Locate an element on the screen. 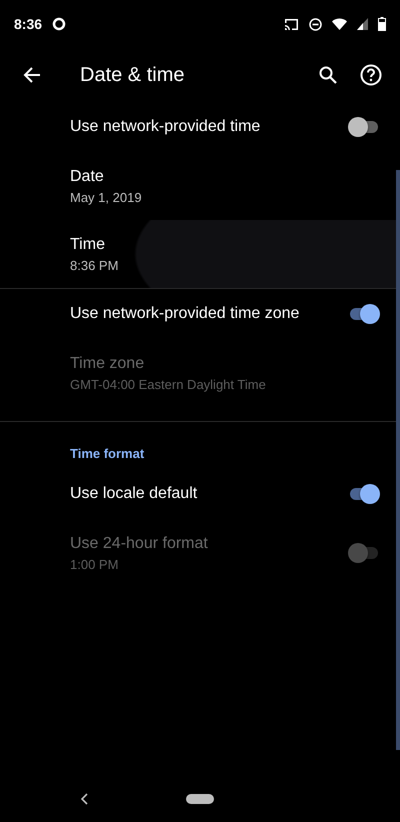 The image size is (400, 822). home-pill is located at coordinates (200, 799).